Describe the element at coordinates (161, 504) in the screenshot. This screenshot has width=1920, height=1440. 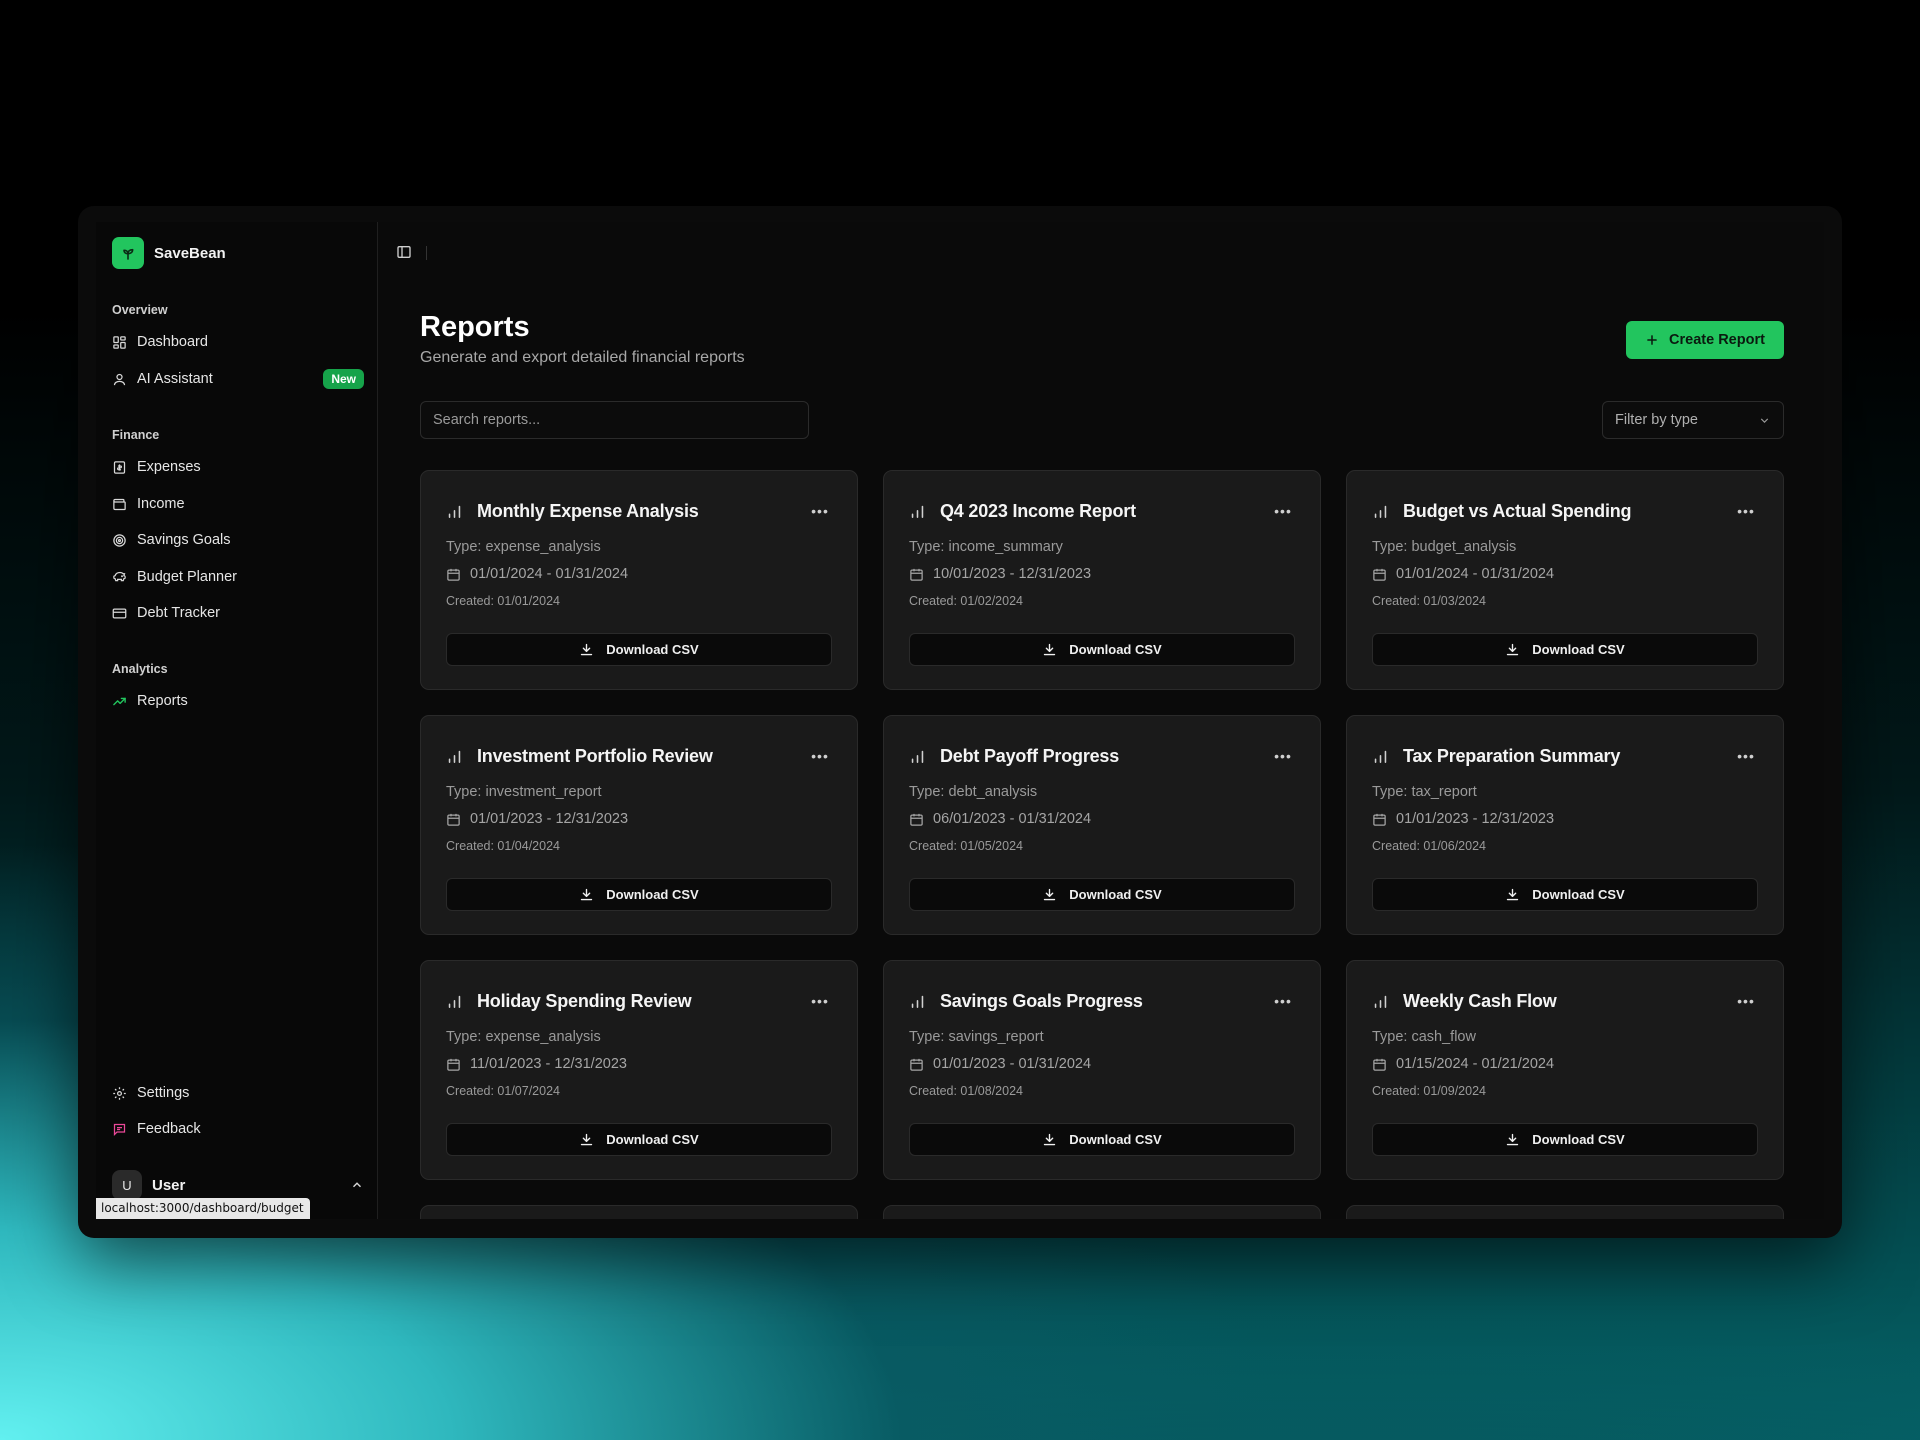
I see `sidebar-item-label: Income` at that location.